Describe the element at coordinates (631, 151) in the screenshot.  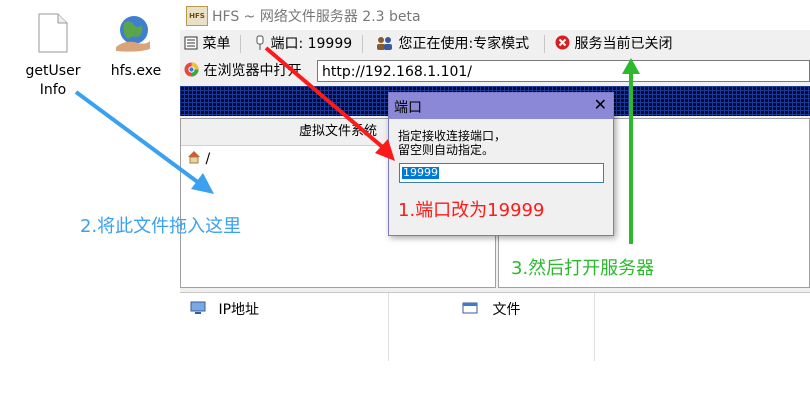
I see `green-arrow` at that location.